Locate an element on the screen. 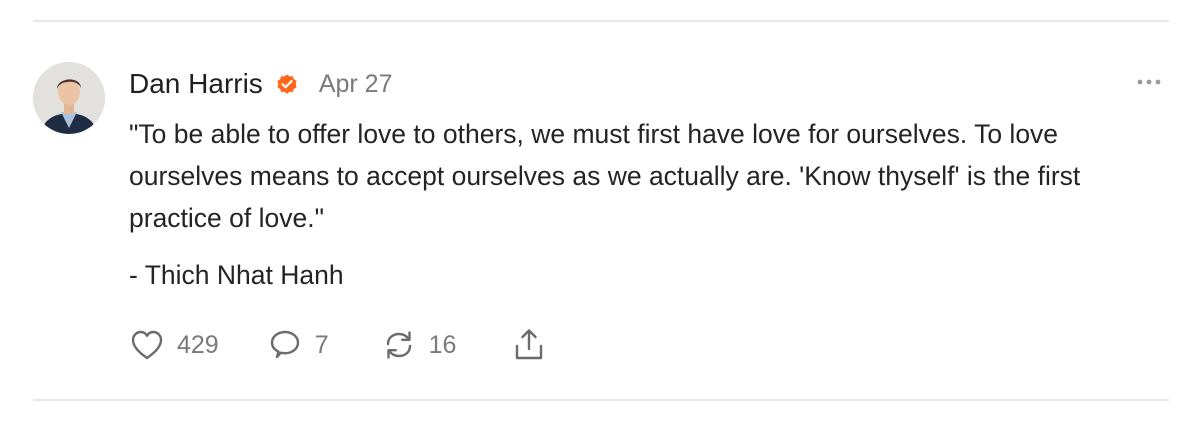  comment-button: 7 is located at coordinates (298, 345).